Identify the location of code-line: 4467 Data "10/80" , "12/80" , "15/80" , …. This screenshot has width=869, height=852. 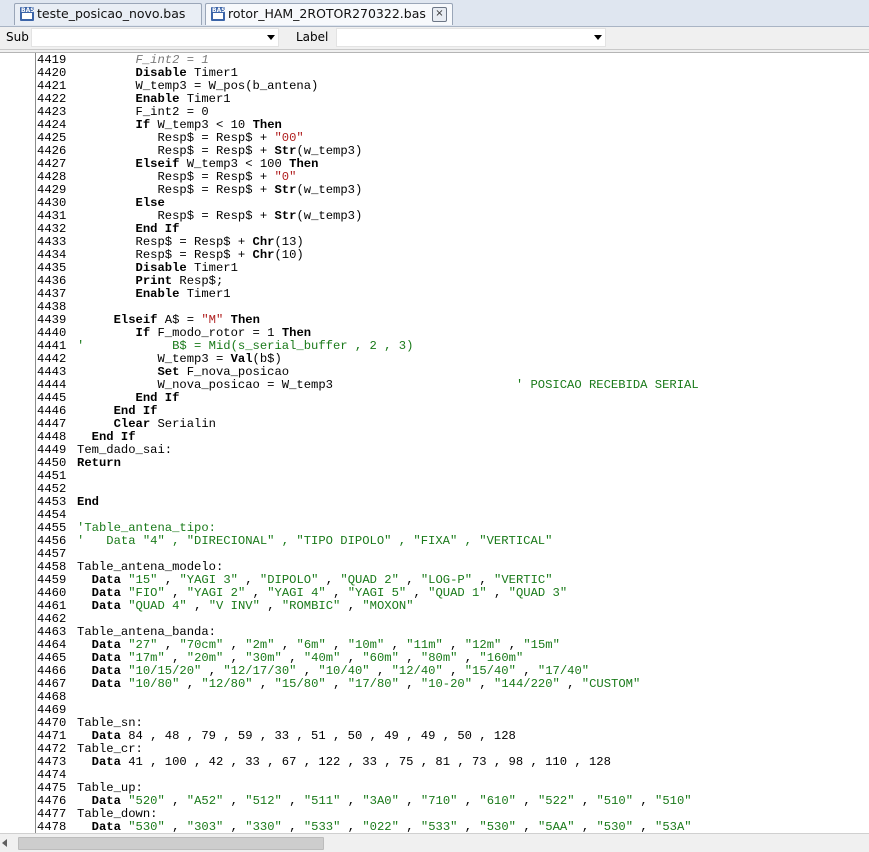
(368, 684).